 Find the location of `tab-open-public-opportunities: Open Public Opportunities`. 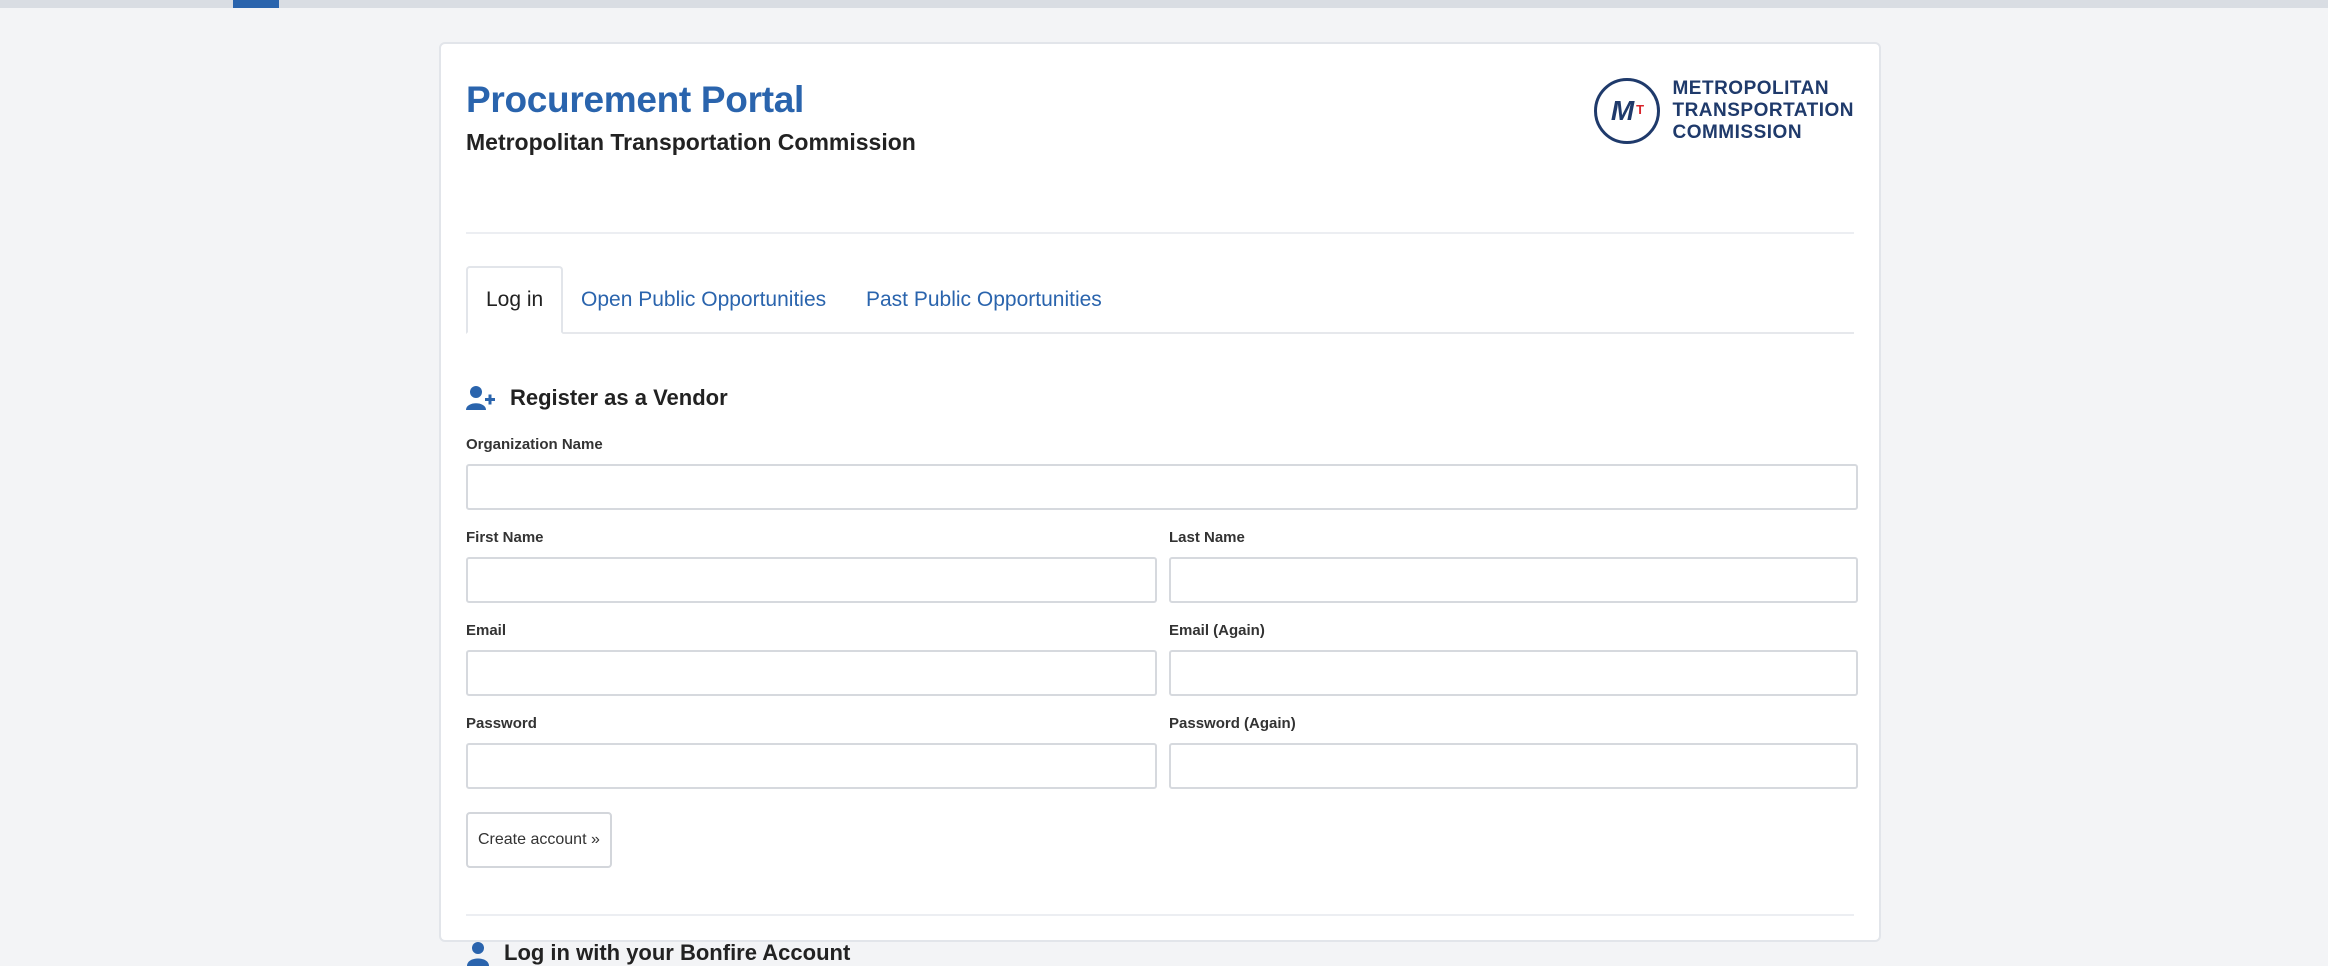

tab-open-public-opportunities: Open Public Opportunities is located at coordinates (703, 300).